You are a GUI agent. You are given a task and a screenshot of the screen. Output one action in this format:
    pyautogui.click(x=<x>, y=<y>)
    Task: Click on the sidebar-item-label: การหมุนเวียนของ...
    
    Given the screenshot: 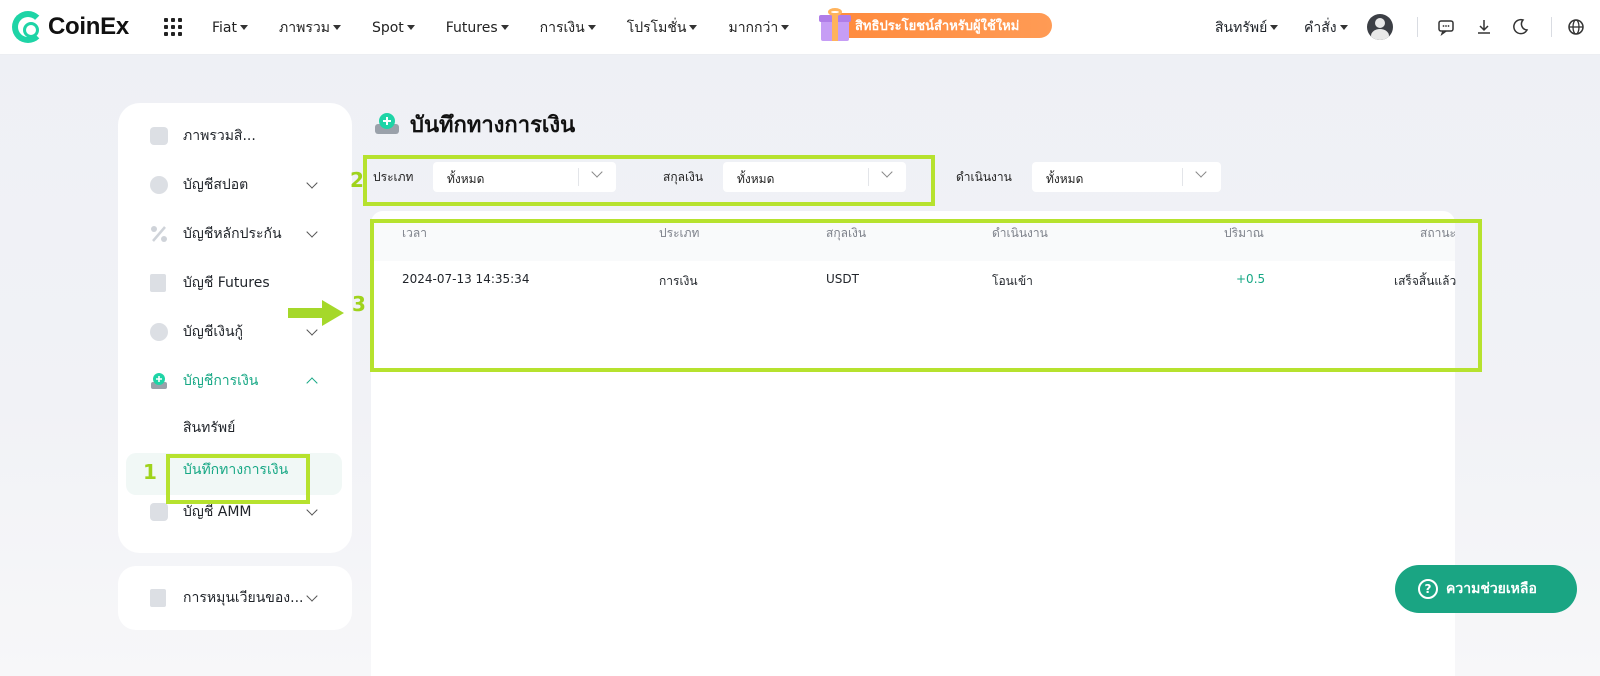 What is the action you would take?
    pyautogui.click(x=243, y=598)
    